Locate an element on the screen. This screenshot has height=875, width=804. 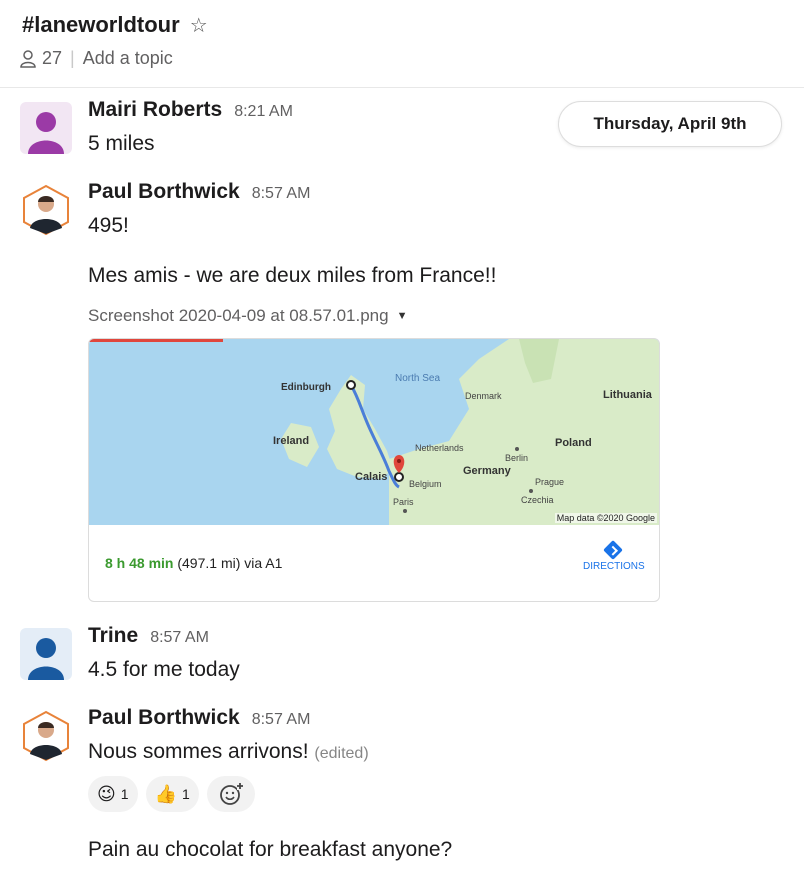
map-label: Poland is located at coordinates (573, 443).